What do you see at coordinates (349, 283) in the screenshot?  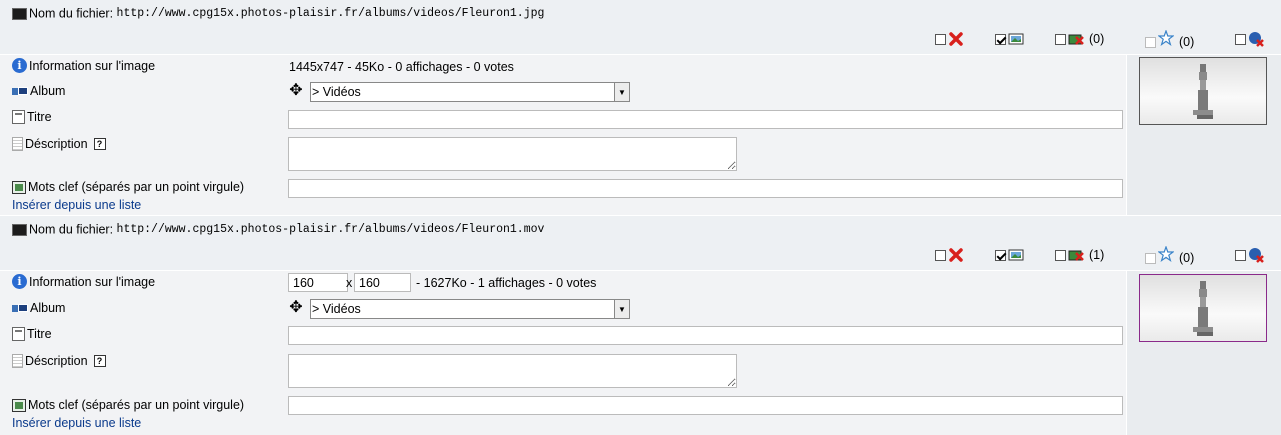 I see `dimension-separator: x` at bounding box center [349, 283].